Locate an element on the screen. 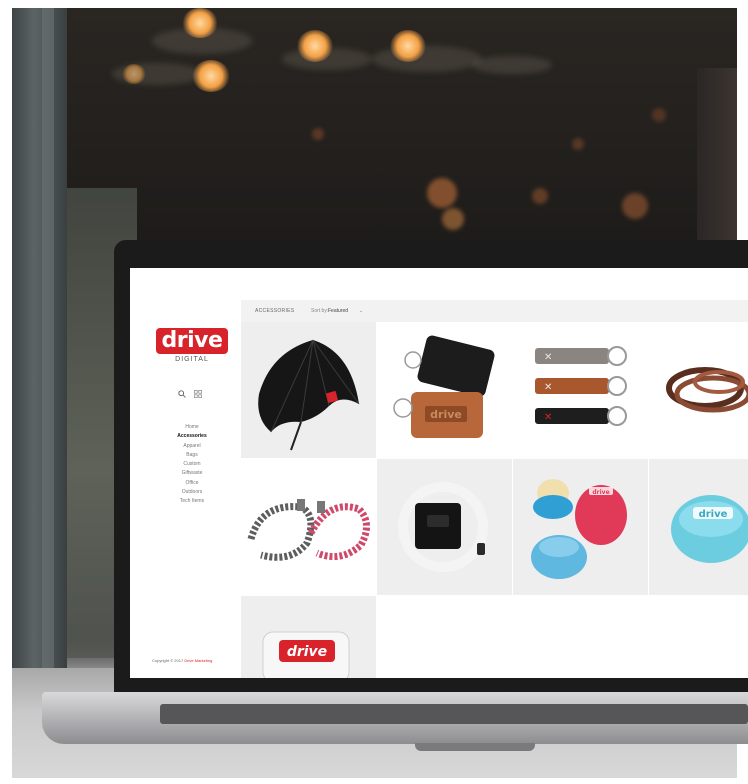 The image size is (748, 784). laptop-hinge-notch is located at coordinates (475, 747).